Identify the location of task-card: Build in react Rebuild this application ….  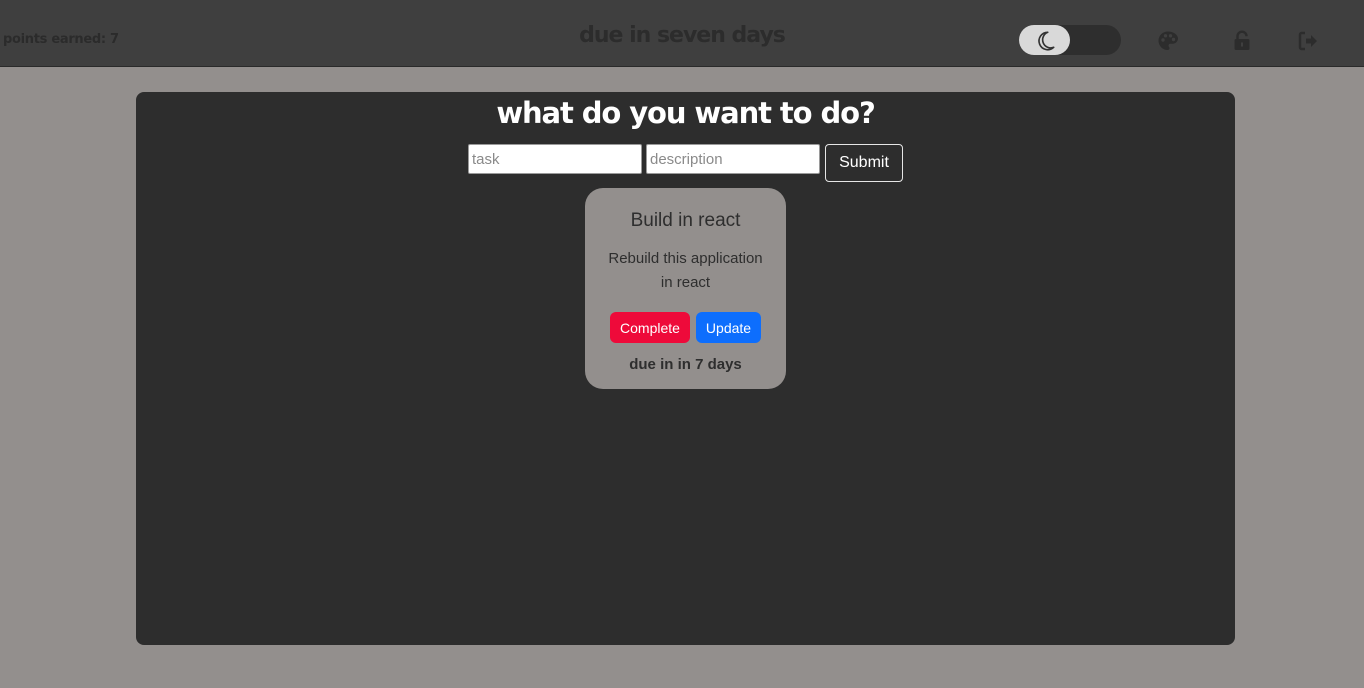
(685, 288).